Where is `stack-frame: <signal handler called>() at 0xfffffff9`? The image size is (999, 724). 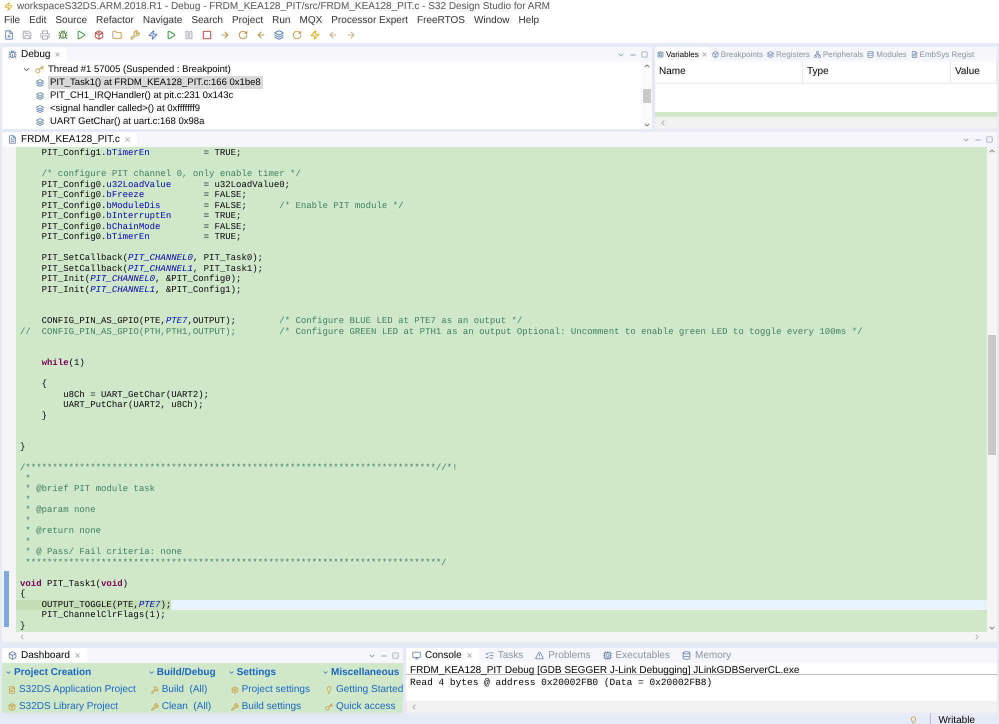
stack-frame: <signal handler called>() at 0xfffffff9 is located at coordinates (125, 108).